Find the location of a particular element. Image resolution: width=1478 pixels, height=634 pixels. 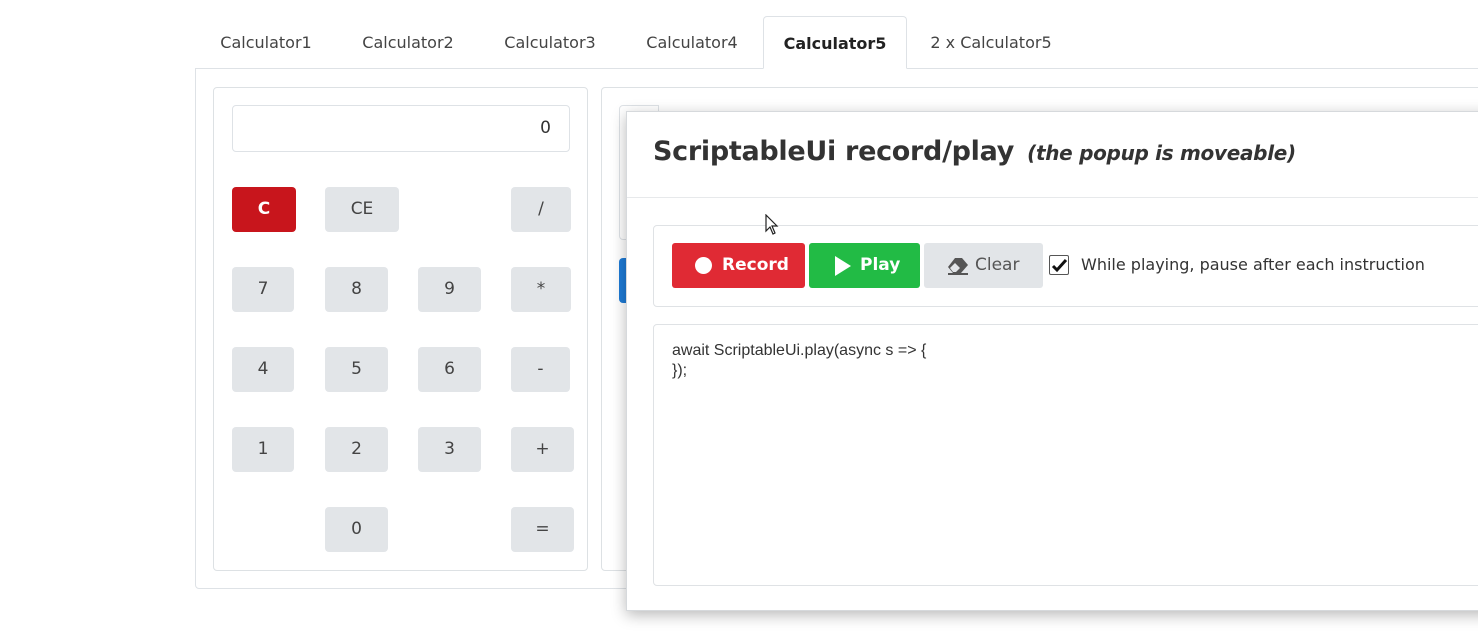

record-button-label: Record is located at coordinates (755, 265).